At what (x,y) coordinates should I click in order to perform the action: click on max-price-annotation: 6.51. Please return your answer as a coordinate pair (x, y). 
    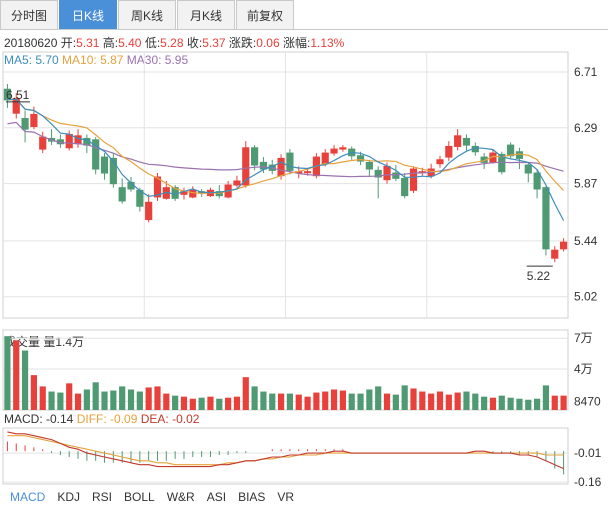
    Looking at the image, I should click on (18, 95).